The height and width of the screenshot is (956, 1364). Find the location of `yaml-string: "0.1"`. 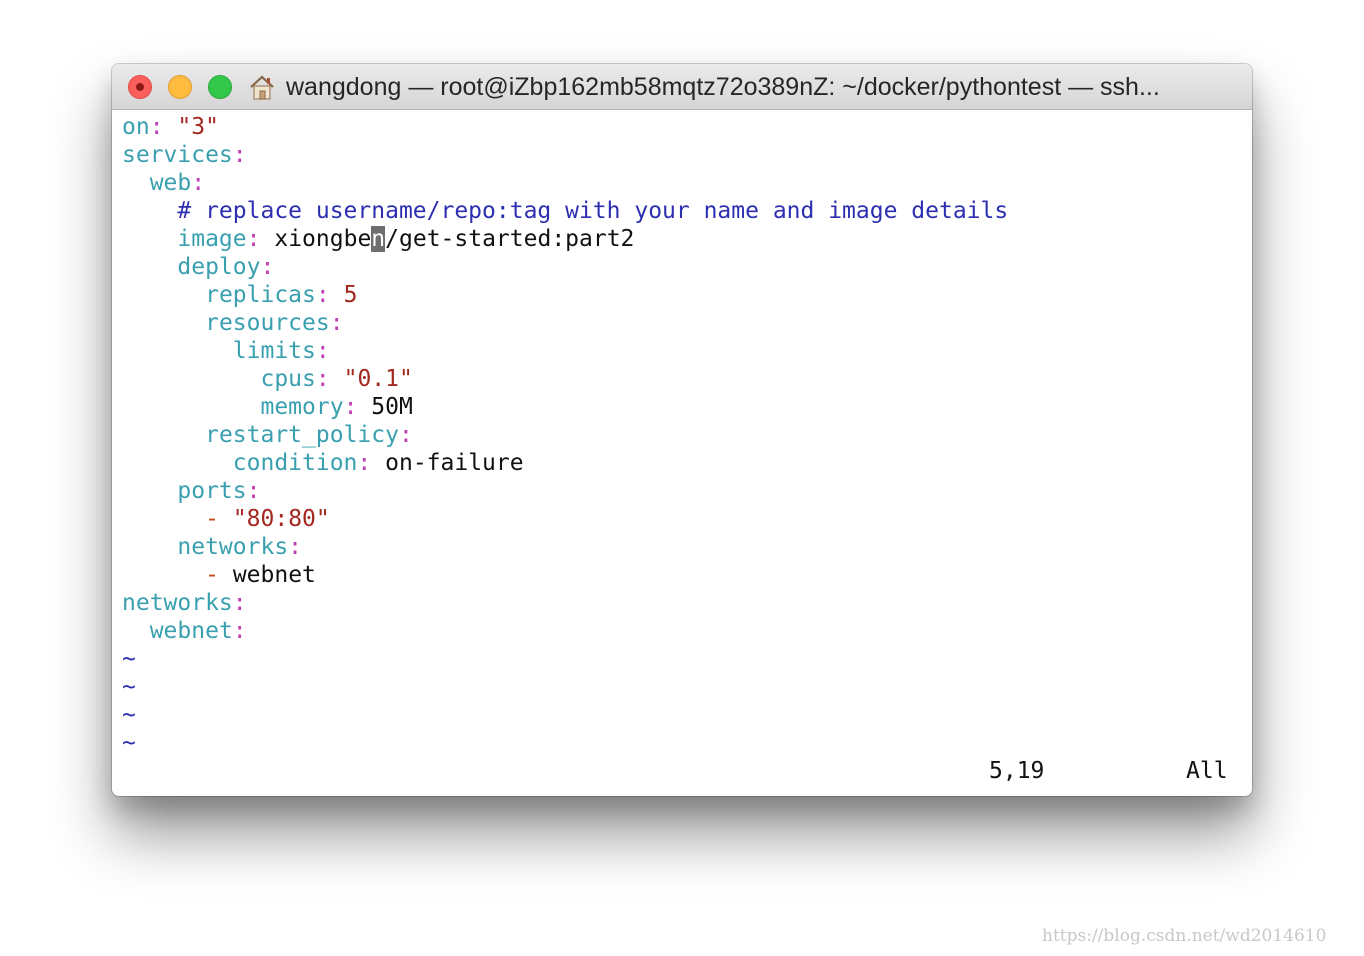

yaml-string: "0.1" is located at coordinates (378, 379).